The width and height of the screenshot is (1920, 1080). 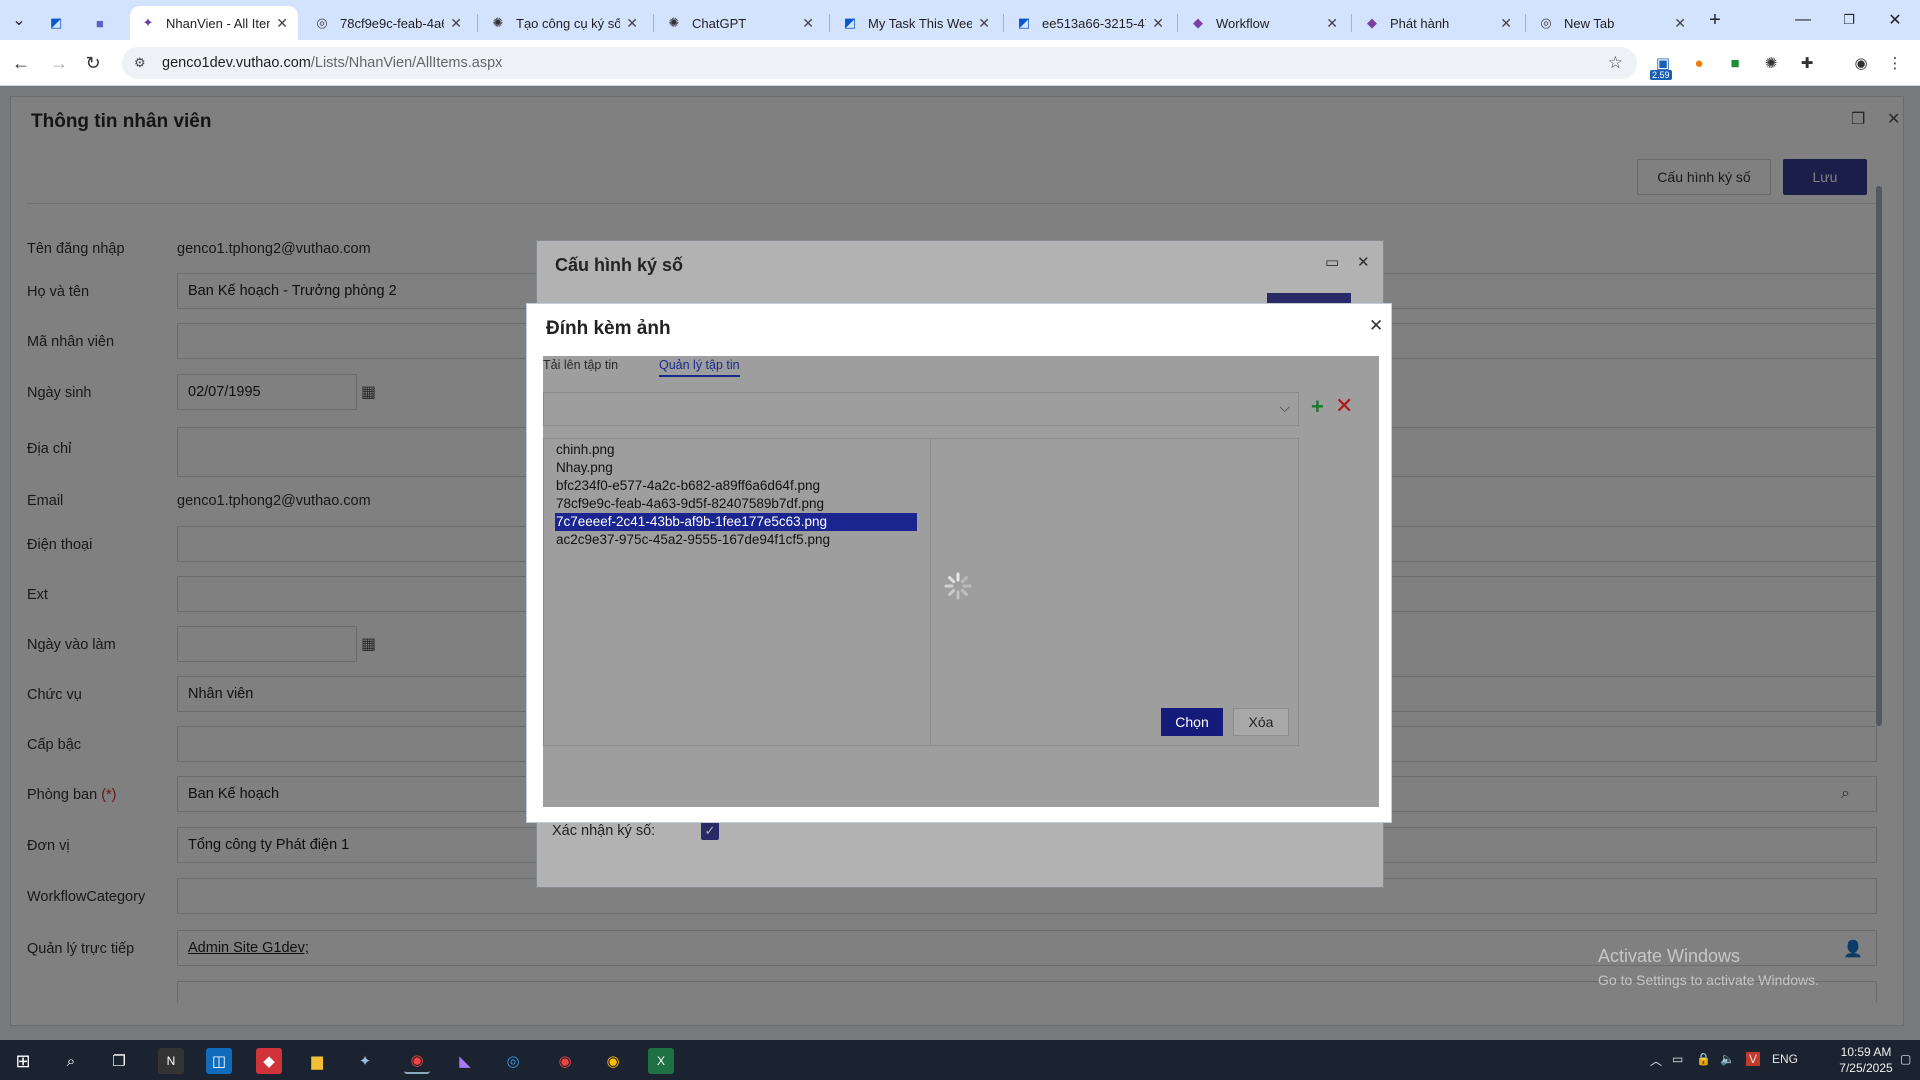 What do you see at coordinates (699, 367) in the screenshot?
I see `tab-manage-files: Quản lý tập tin` at bounding box center [699, 367].